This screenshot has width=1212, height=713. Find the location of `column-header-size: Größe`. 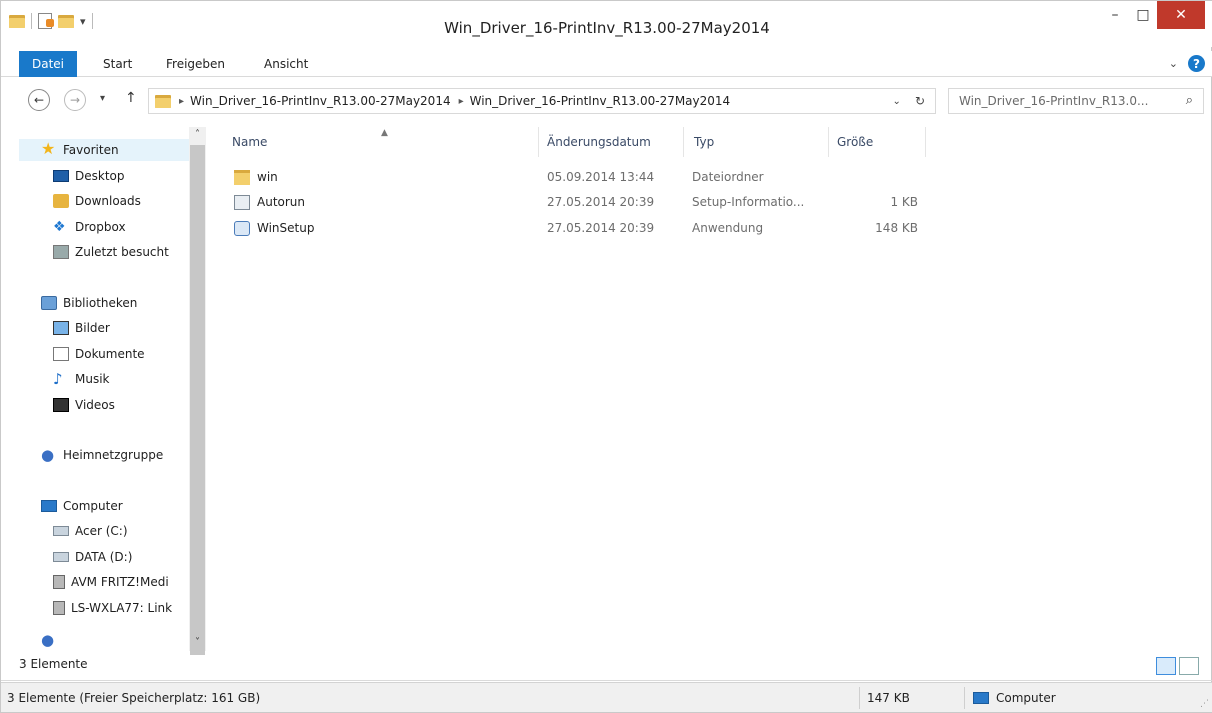

column-header-size: Größe is located at coordinates (877, 142).